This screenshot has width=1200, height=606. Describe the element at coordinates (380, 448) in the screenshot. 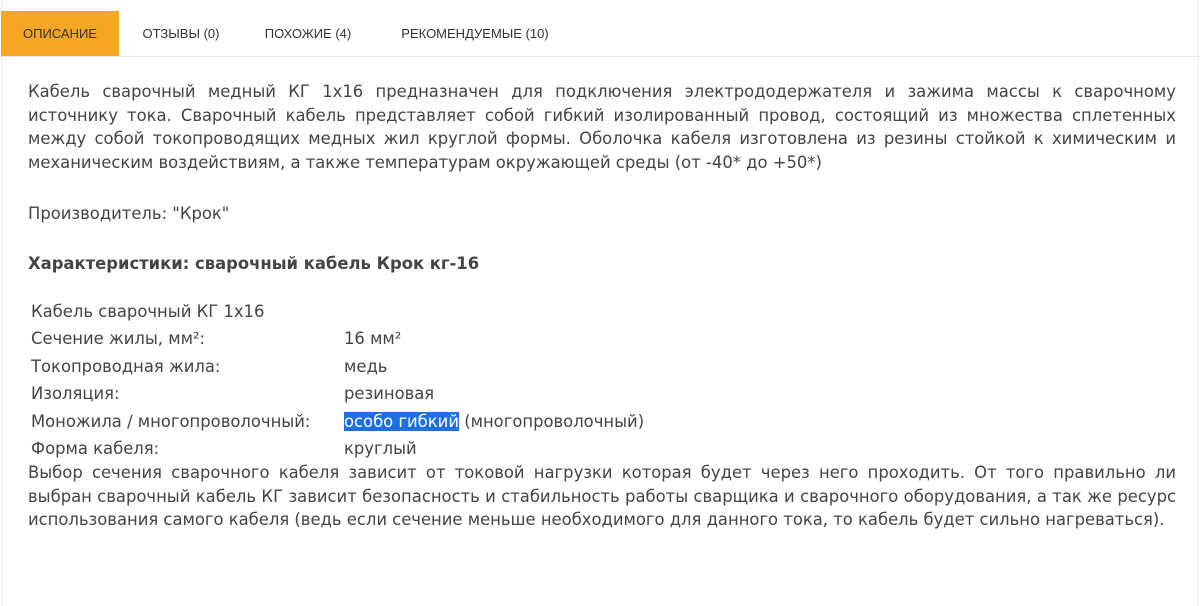

I see `spec-value: круглый` at that location.